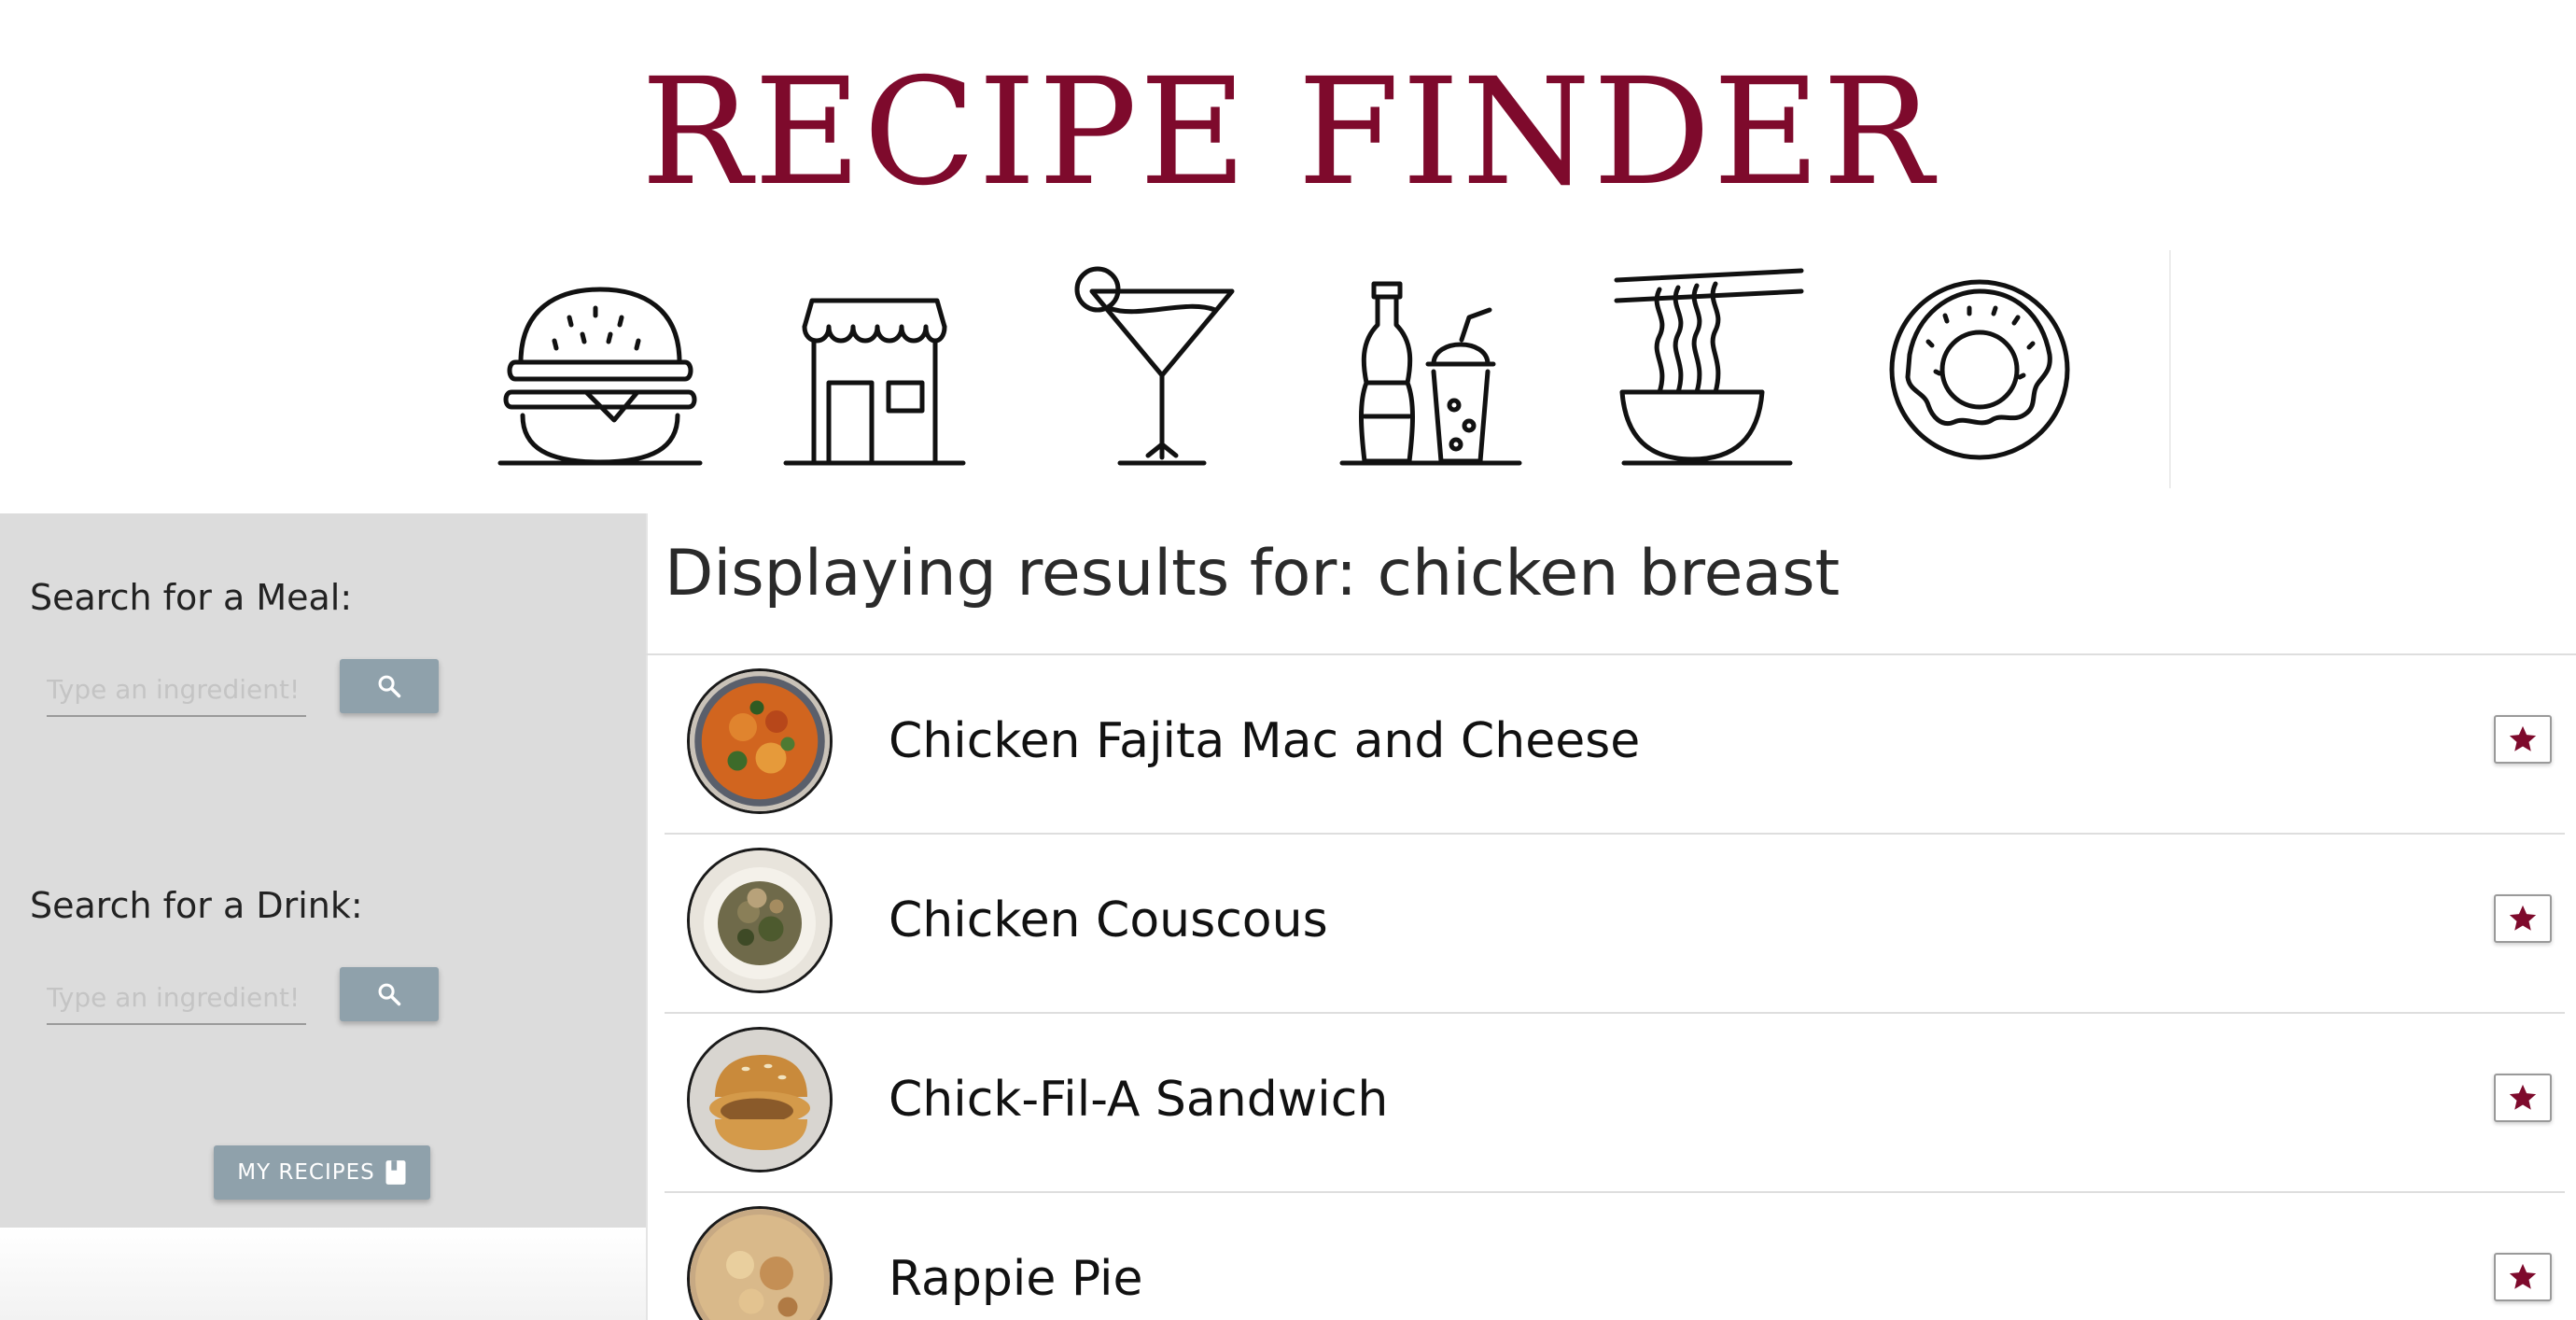 The width and height of the screenshot is (2576, 1320). What do you see at coordinates (191, 598) in the screenshot?
I see `meal-search-label: Search for a Meal:` at bounding box center [191, 598].